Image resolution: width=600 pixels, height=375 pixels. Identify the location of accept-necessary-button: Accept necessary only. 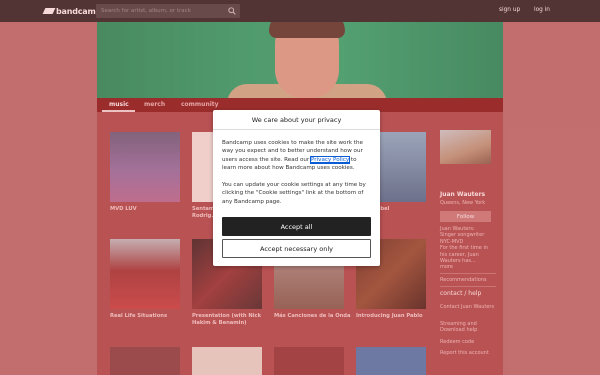
(296, 248).